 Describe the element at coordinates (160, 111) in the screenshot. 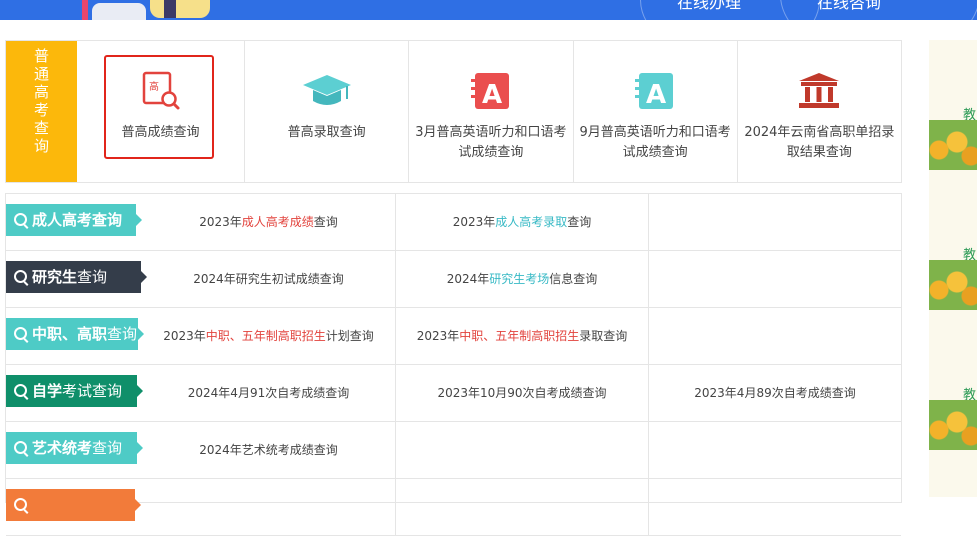

I see `gaokao-score-query-item: 高 普高成绩查询` at that location.